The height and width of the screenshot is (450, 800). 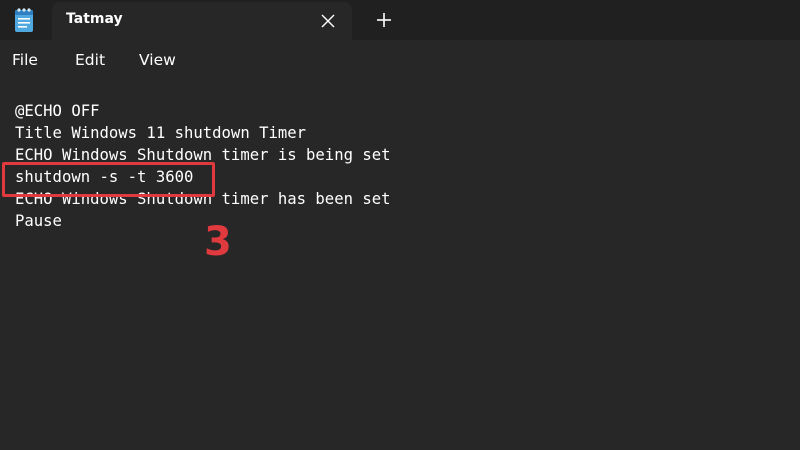 What do you see at coordinates (384, 20) in the screenshot?
I see `plus-icon` at bounding box center [384, 20].